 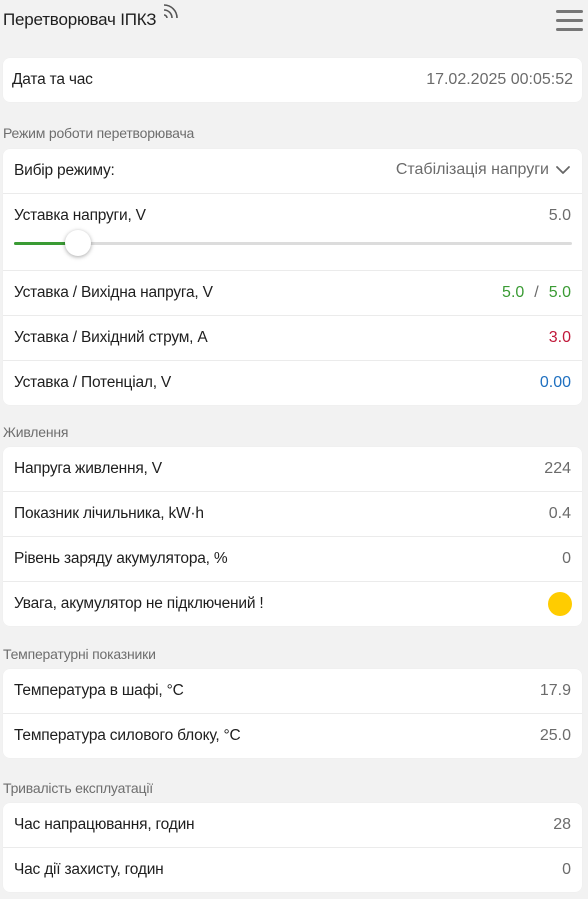 I want to click on datetime-card: Дата та час 17.02.2025 00:05:52, so click(x=292, y=80).